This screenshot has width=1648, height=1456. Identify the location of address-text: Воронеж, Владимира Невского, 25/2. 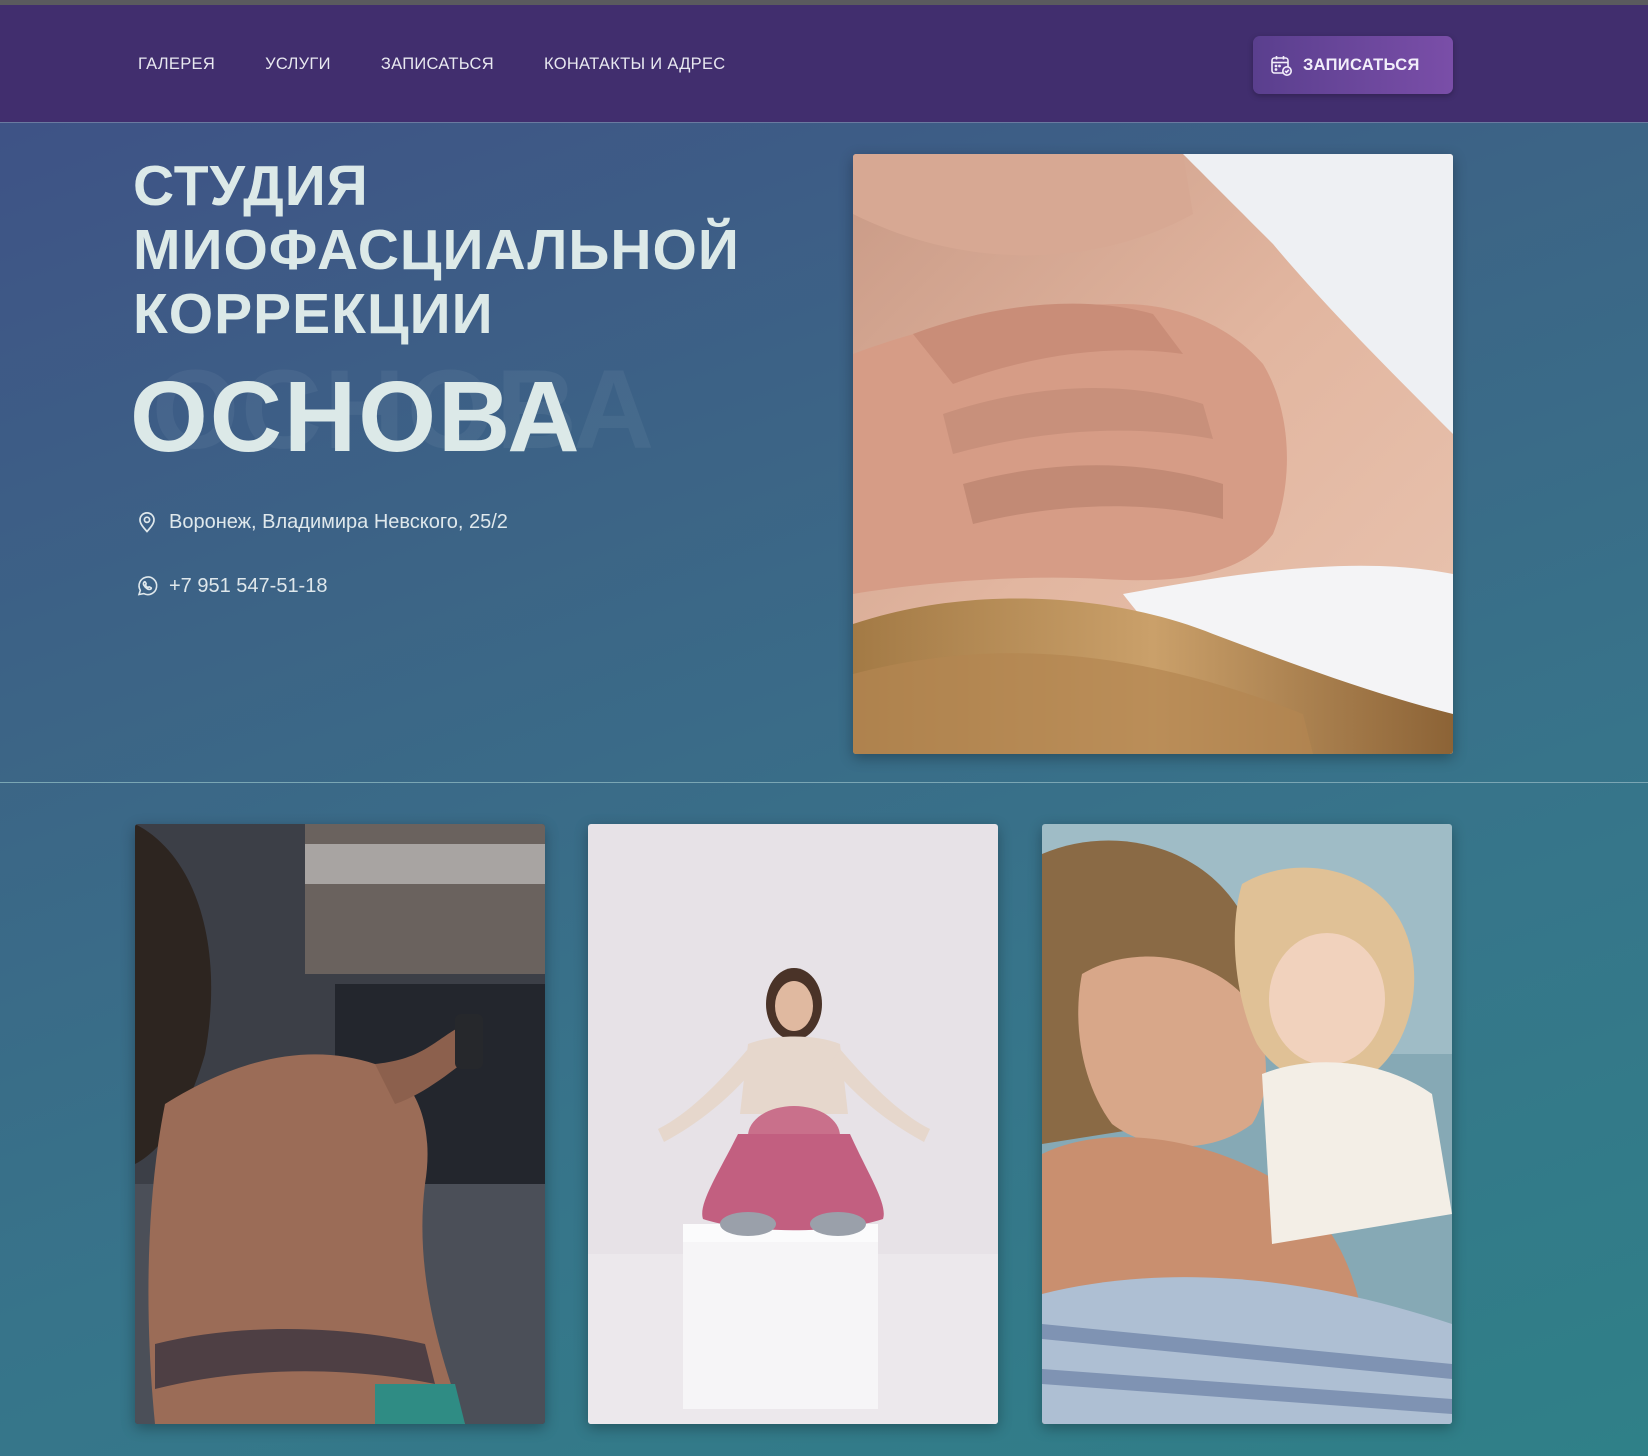
(338, 521).